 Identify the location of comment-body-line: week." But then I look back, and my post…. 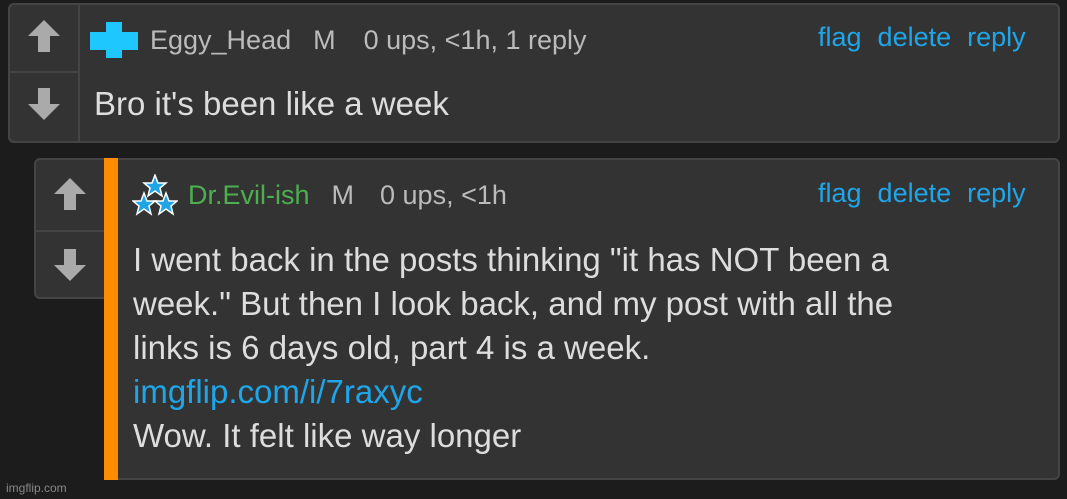
(513, 303).